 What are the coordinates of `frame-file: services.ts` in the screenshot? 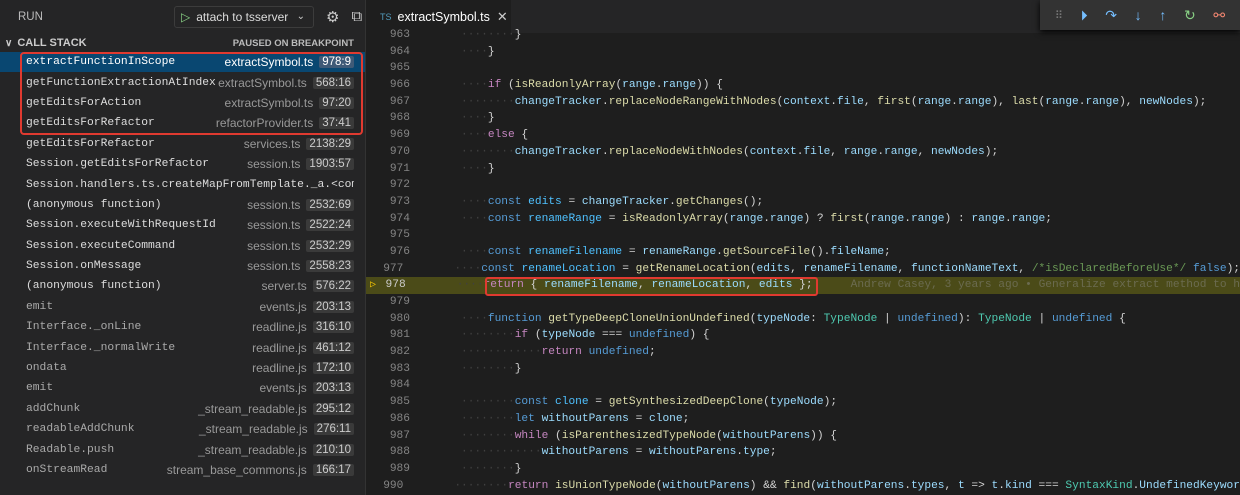 It's located at (272, 143).